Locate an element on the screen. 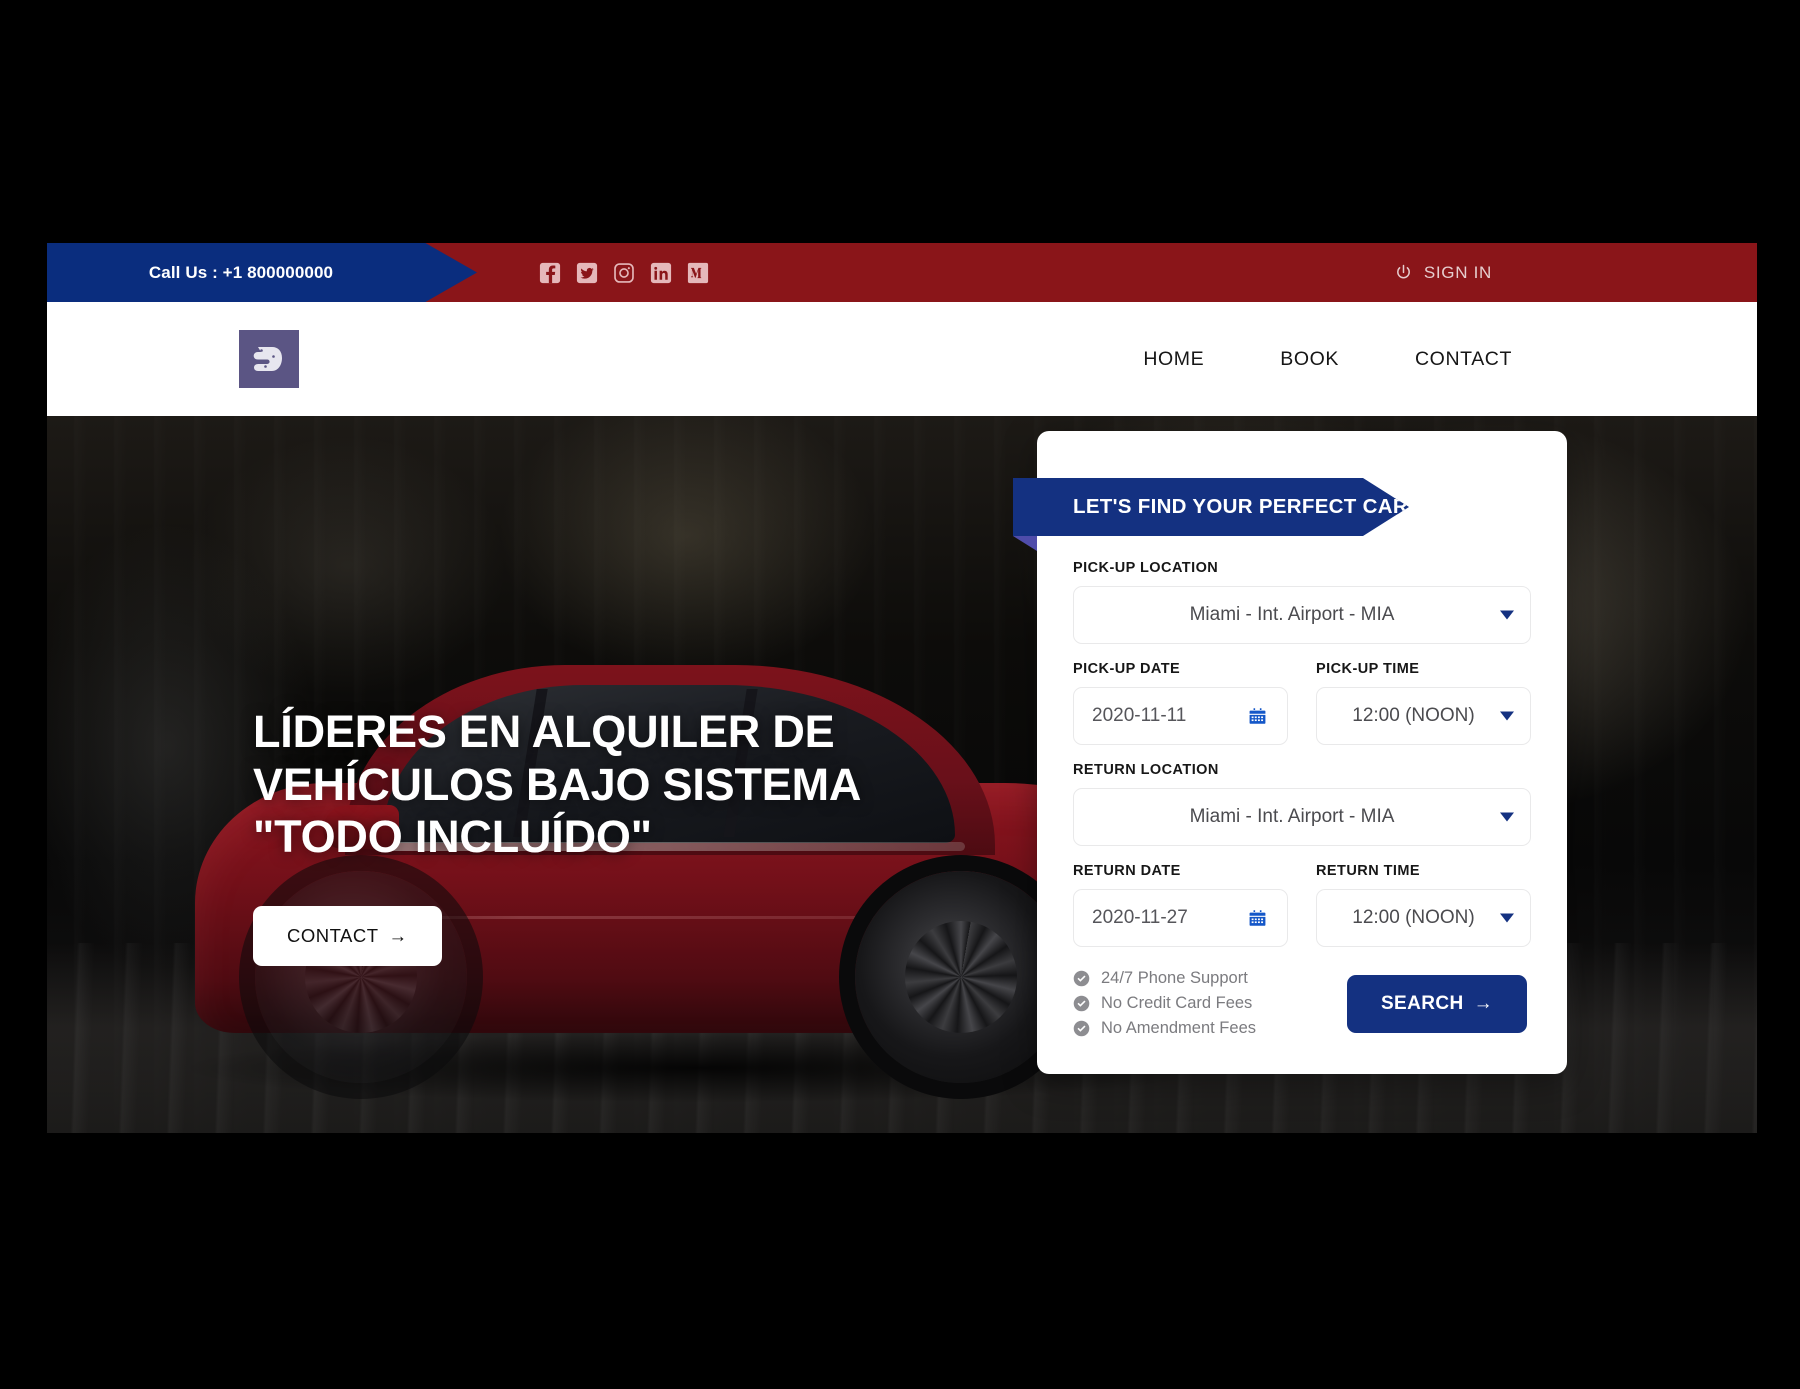  medium-icon is located at coordinates (698, 273).